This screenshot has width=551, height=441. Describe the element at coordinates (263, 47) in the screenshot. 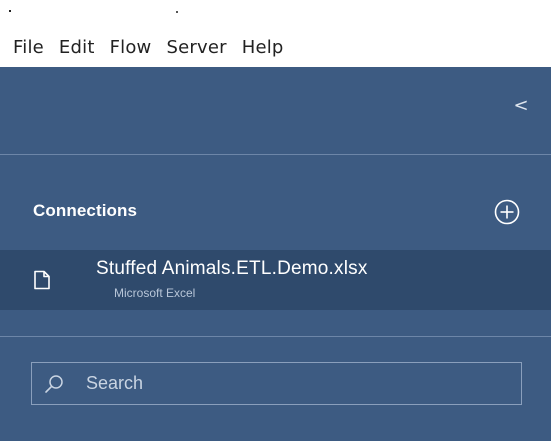

I see `menu-help: Help` at that location.